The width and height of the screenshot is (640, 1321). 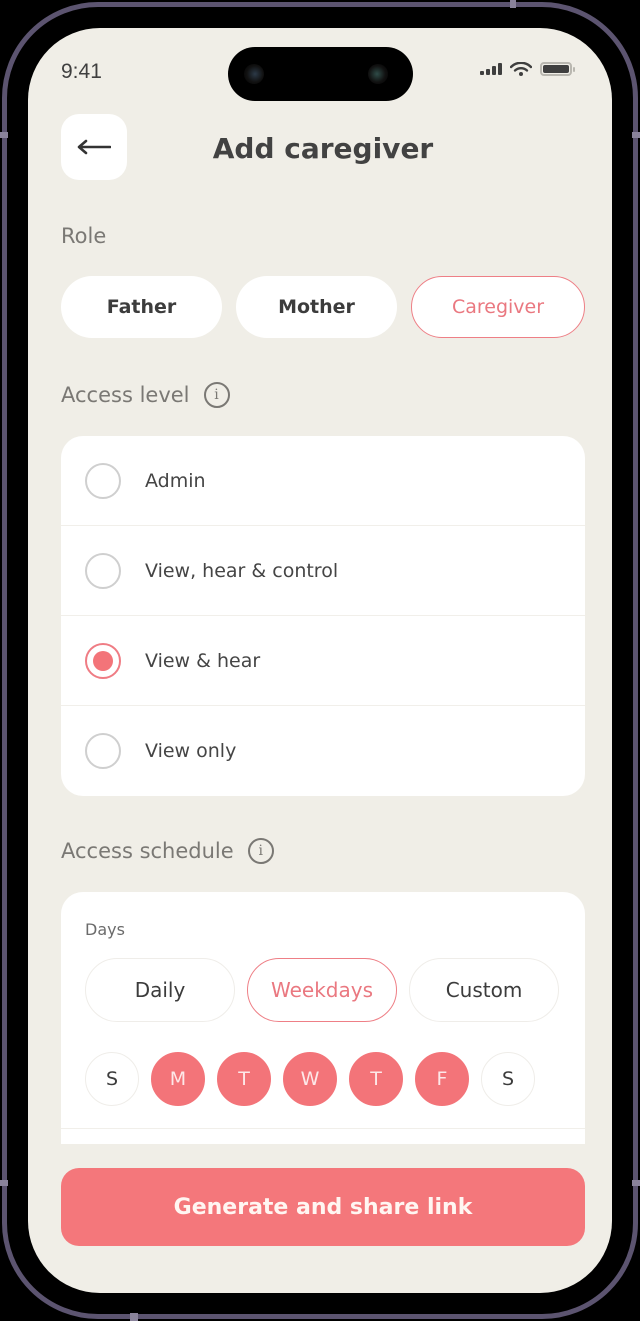 I want to click on days-label: Days, so click(x=105, y=929).